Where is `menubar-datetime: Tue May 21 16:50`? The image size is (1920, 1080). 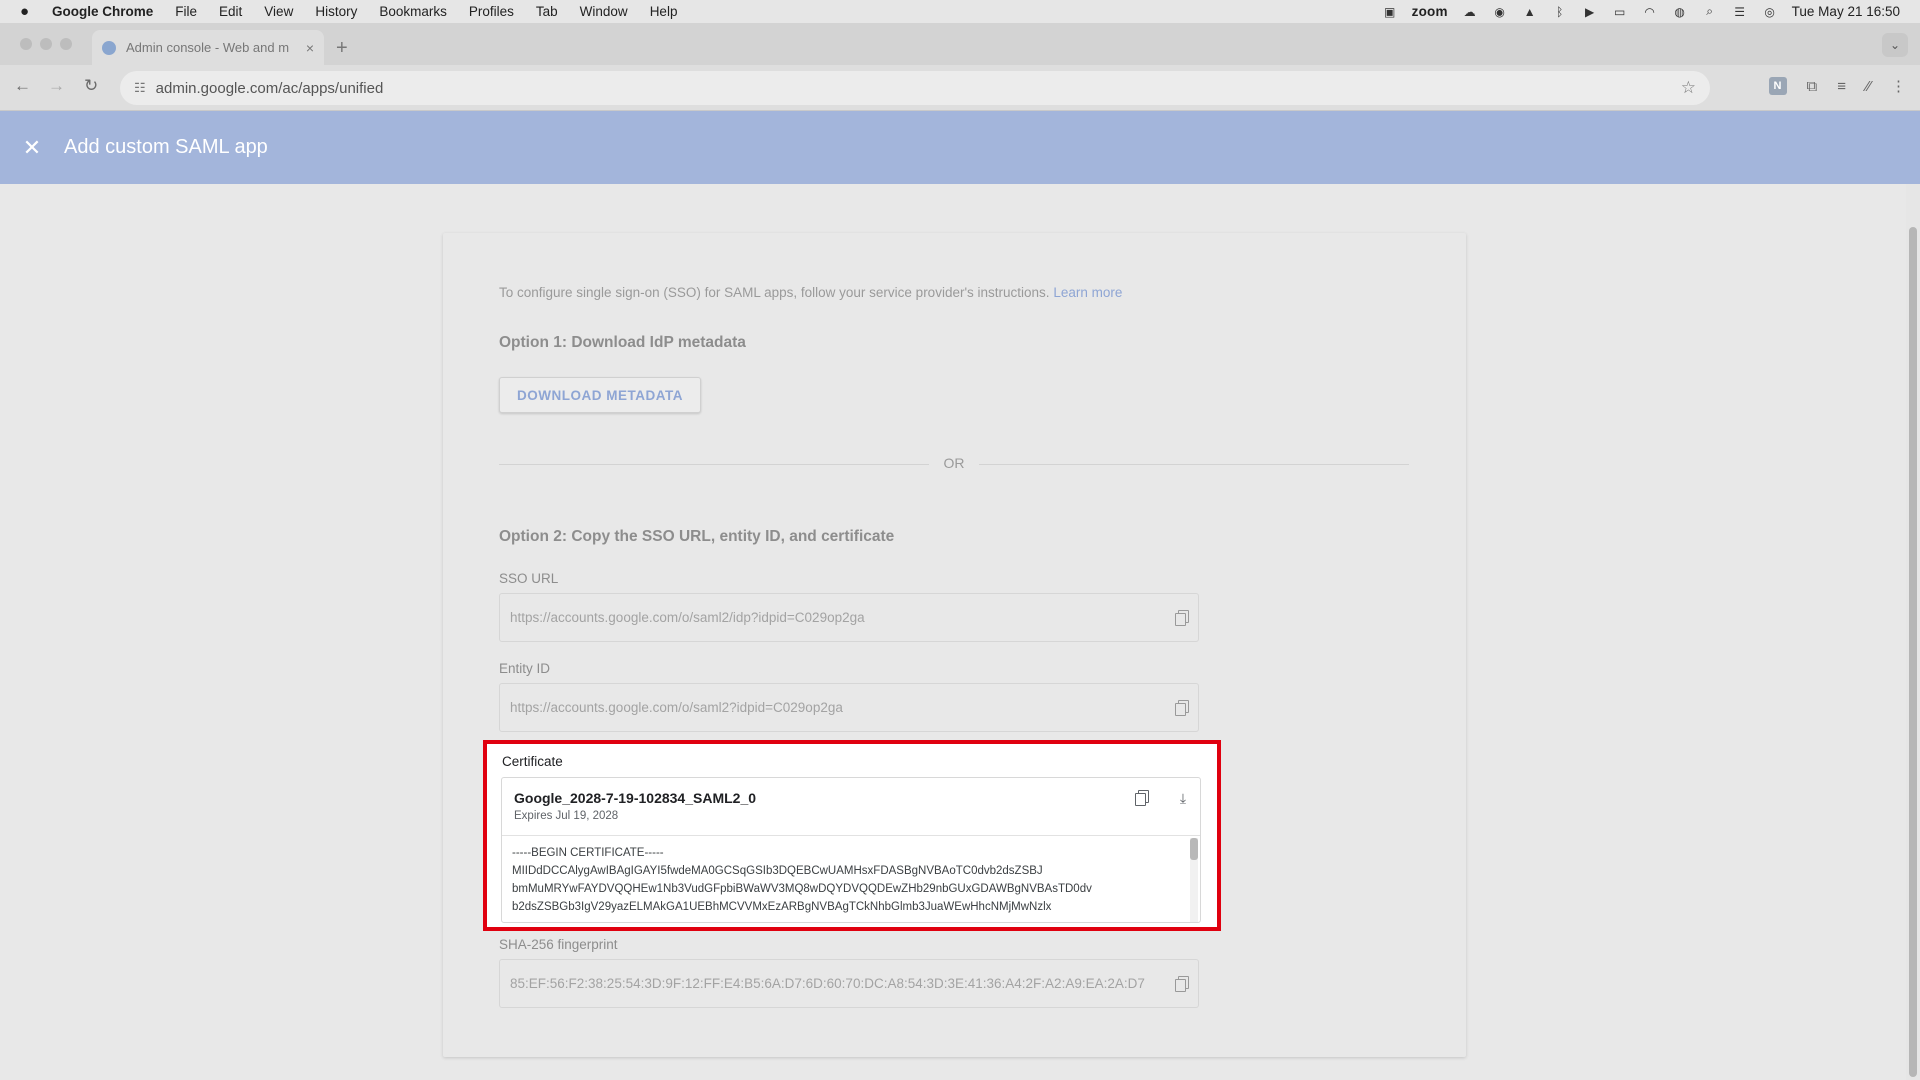
menubar-datetime: Tue May 21 16:50 is located at coordinates (1846, 11).